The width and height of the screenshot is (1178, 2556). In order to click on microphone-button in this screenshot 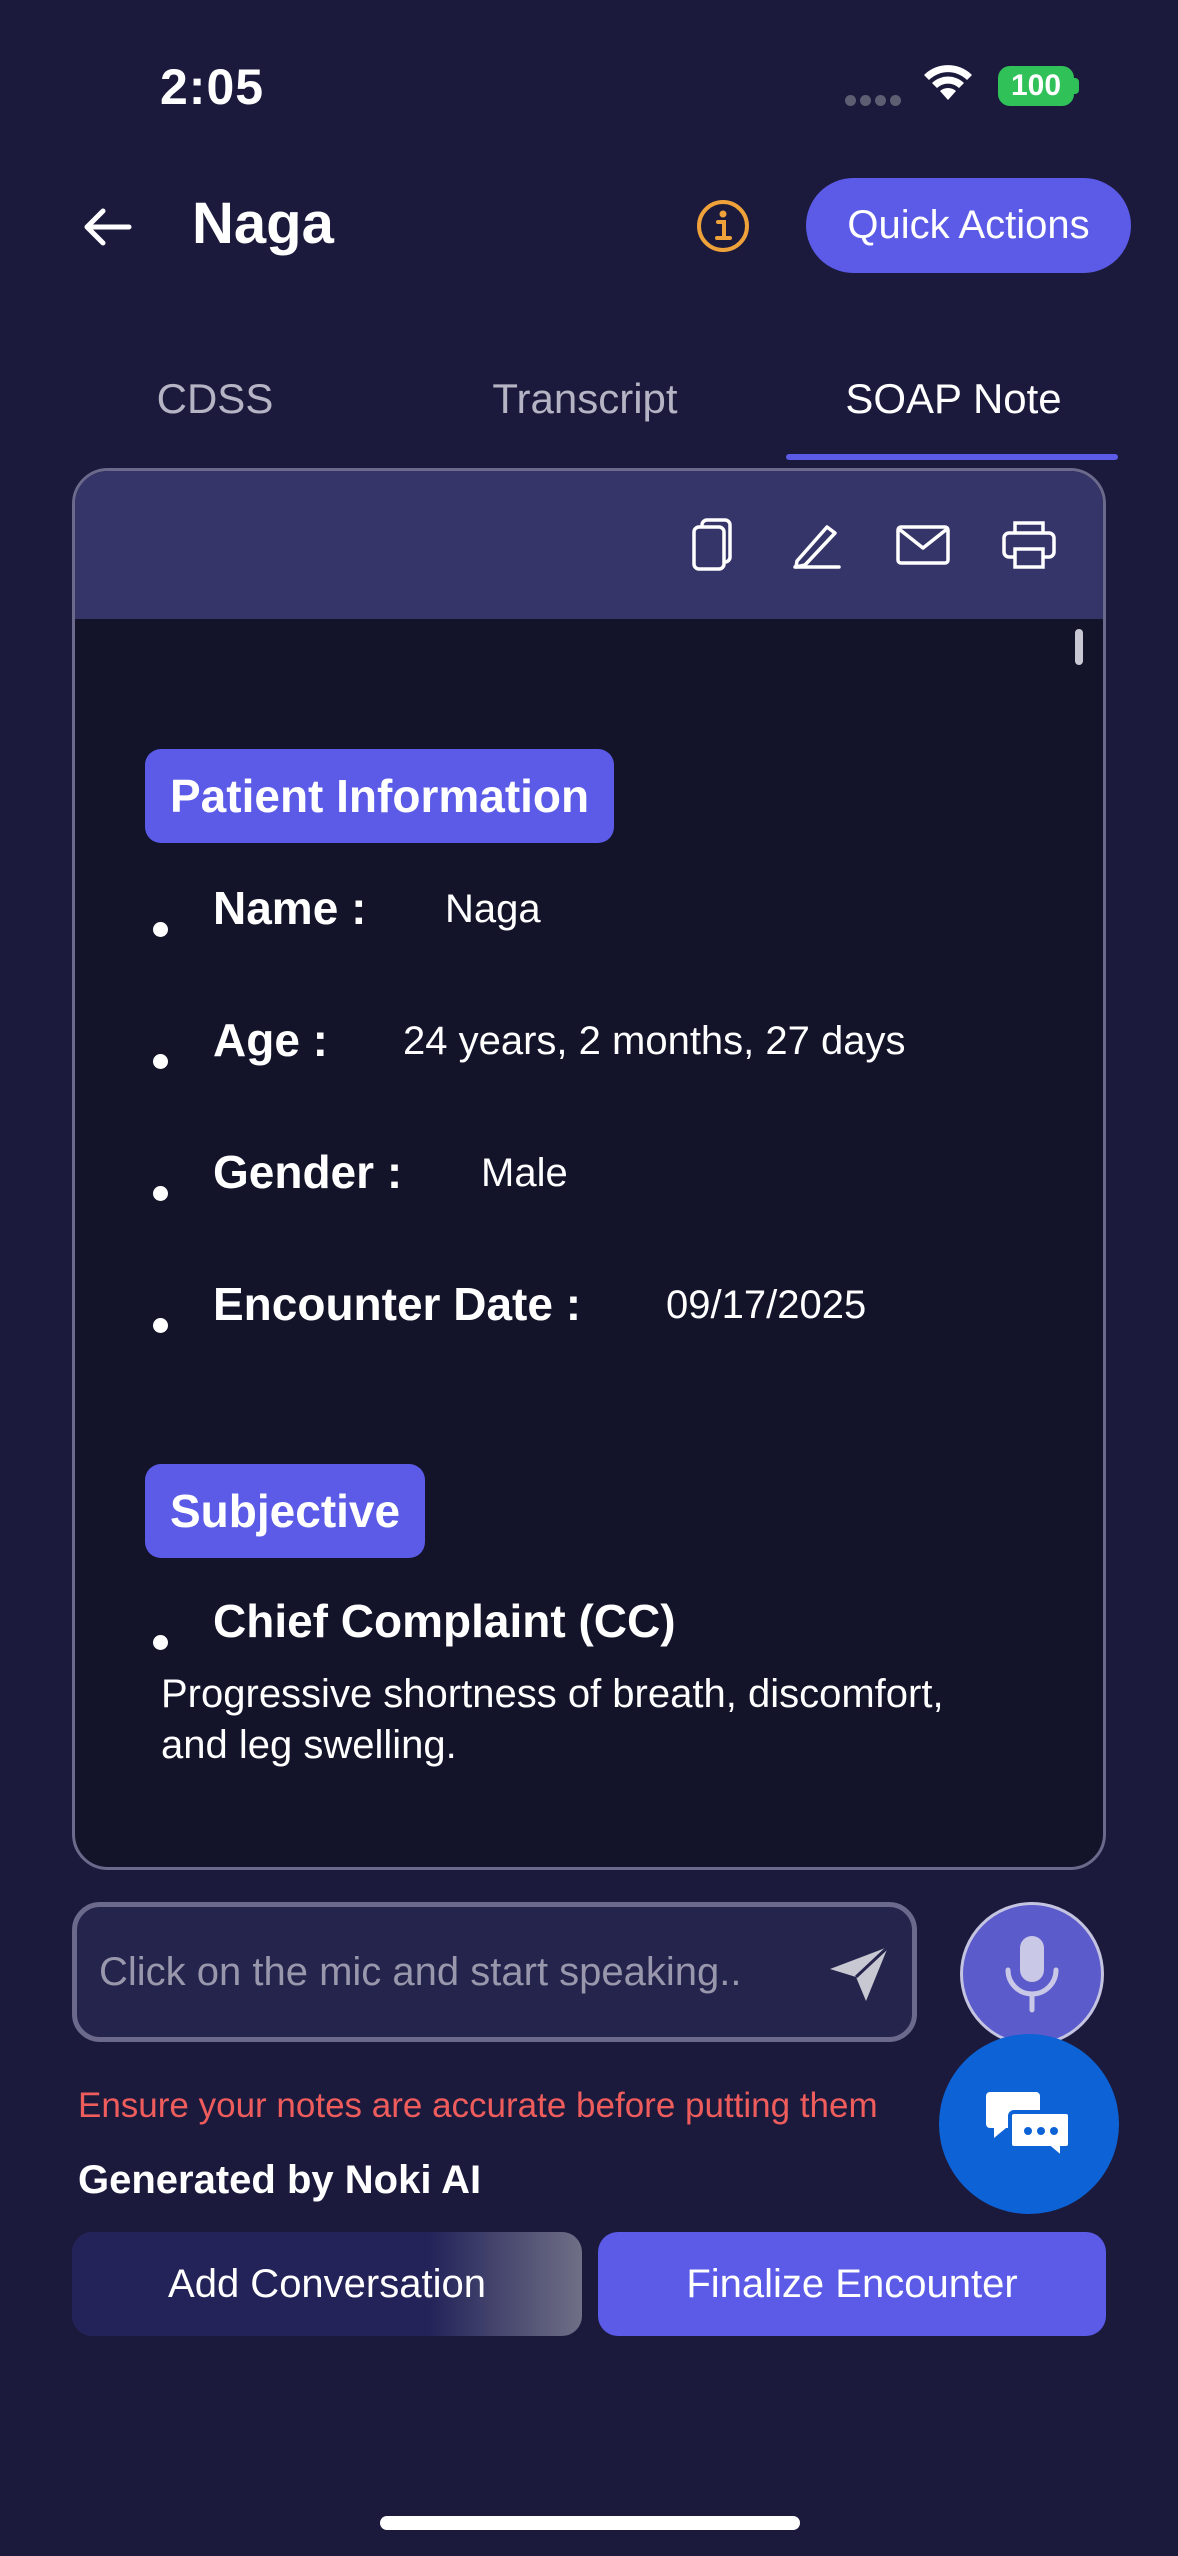, I will do `click(1032, 1974)`.